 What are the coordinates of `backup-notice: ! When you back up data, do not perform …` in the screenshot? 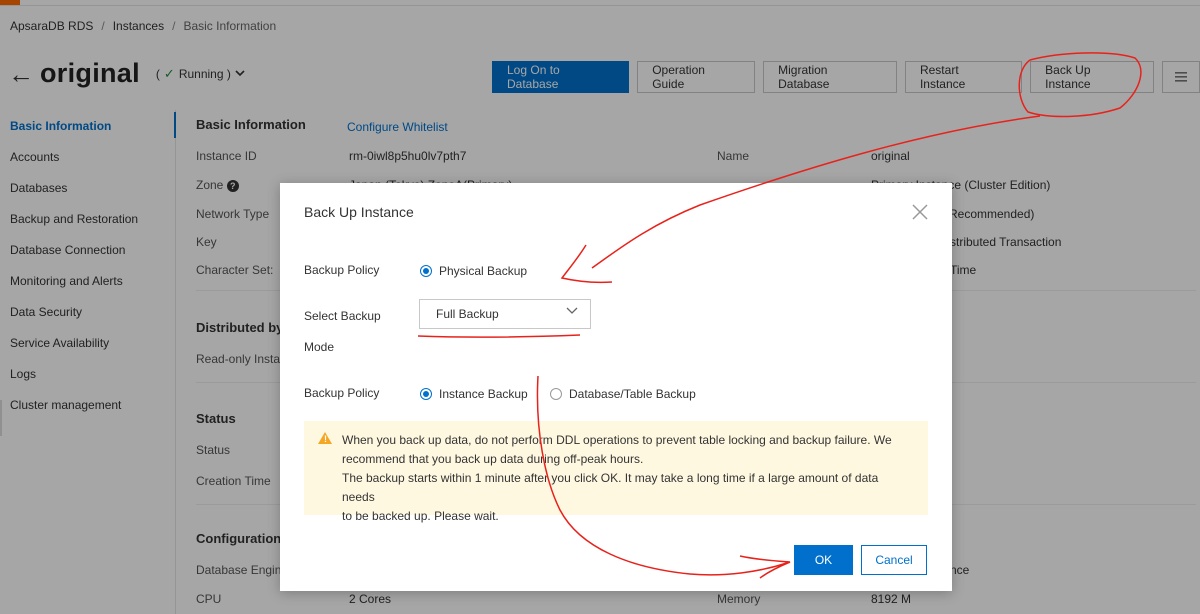 It's located at (616, 472).